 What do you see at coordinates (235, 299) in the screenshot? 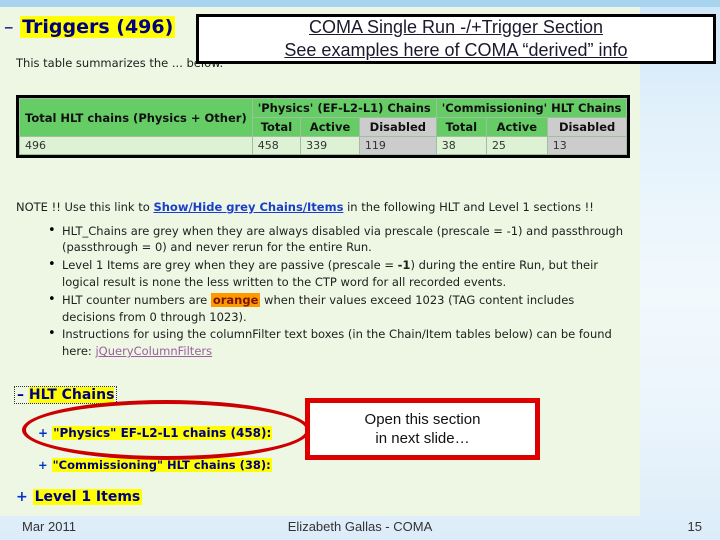
I see `orange-highlight-word: orange` at bounding box center [235, 299].